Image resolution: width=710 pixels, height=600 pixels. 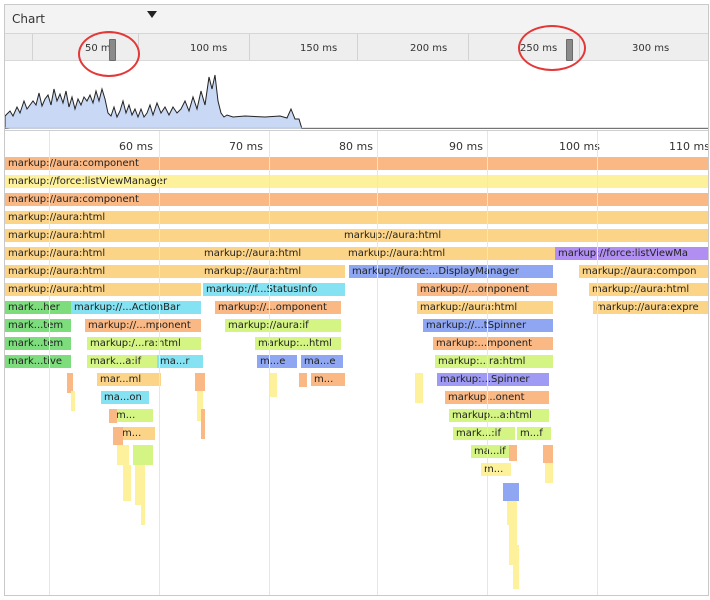 I want to click on flame-chart-ruler: 60 ms 70 ms 80 ms 90 ms 100 ms 110 ms, so click(x=356, y=144).